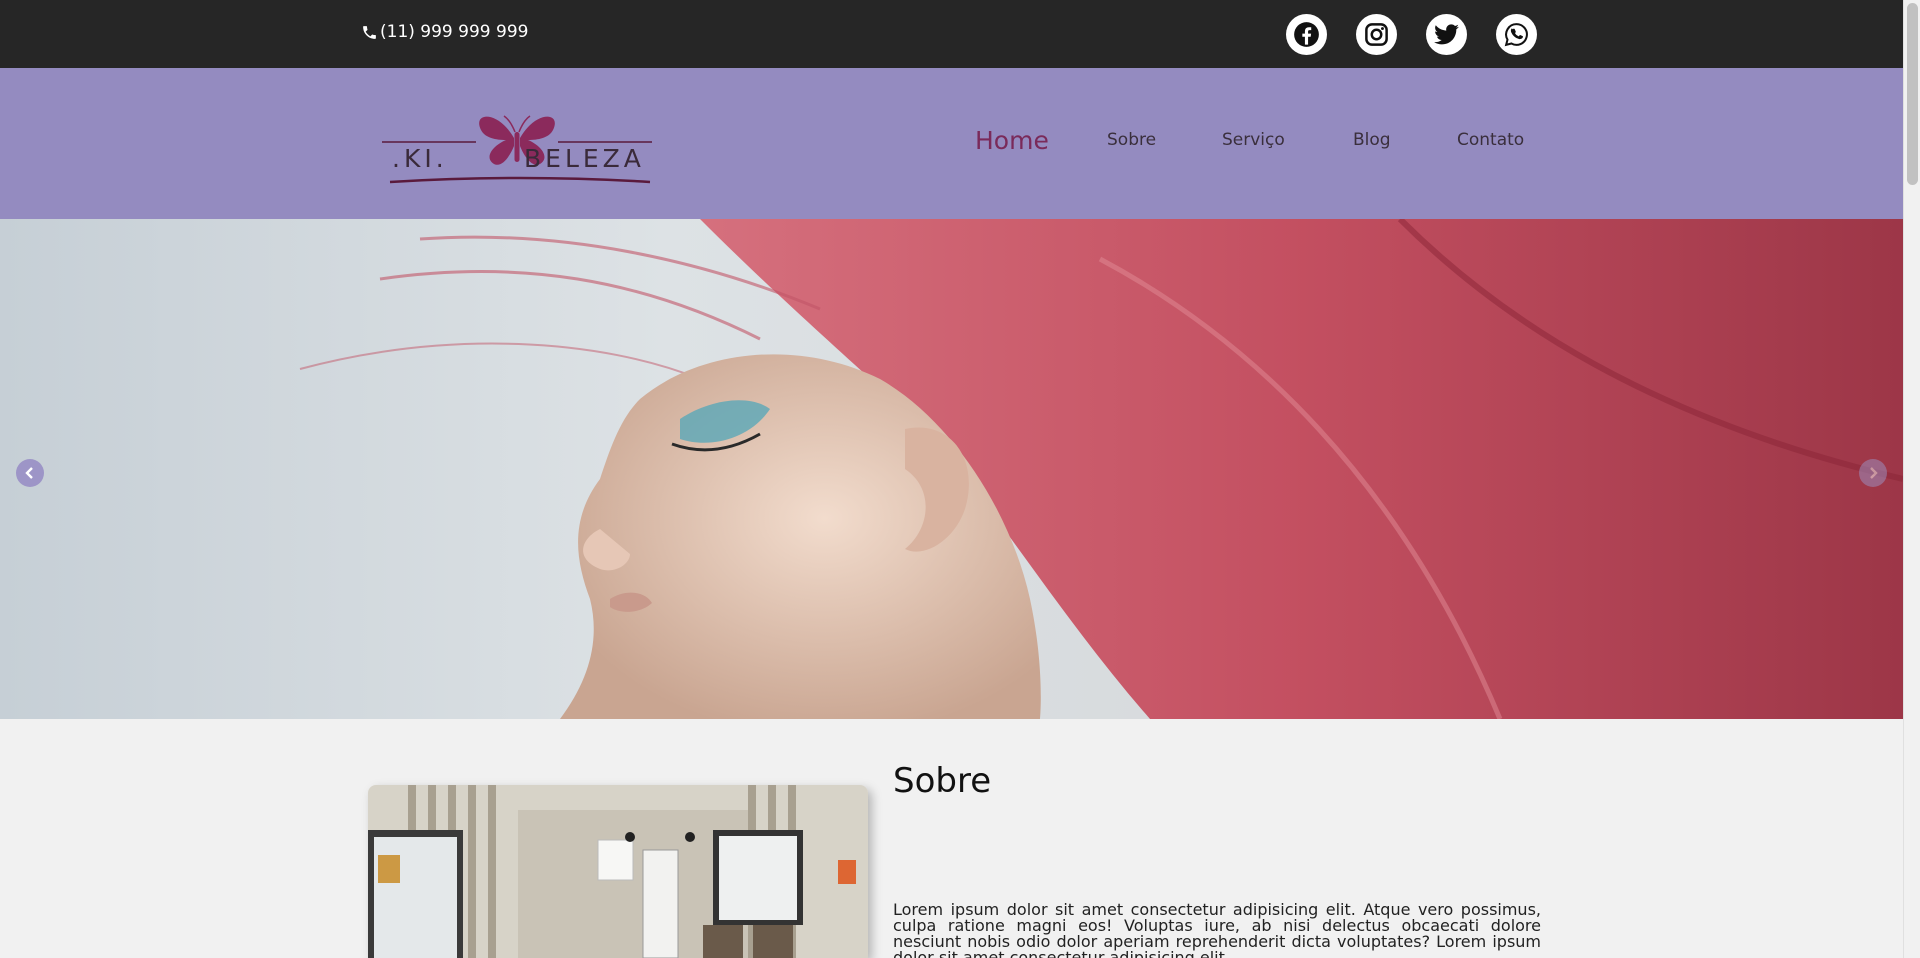 The width and height of the screenshot is (1920, 958). Describe the element at coordinates (942, 781) in the screenshot. I see `about-title: Sobre` at that location.